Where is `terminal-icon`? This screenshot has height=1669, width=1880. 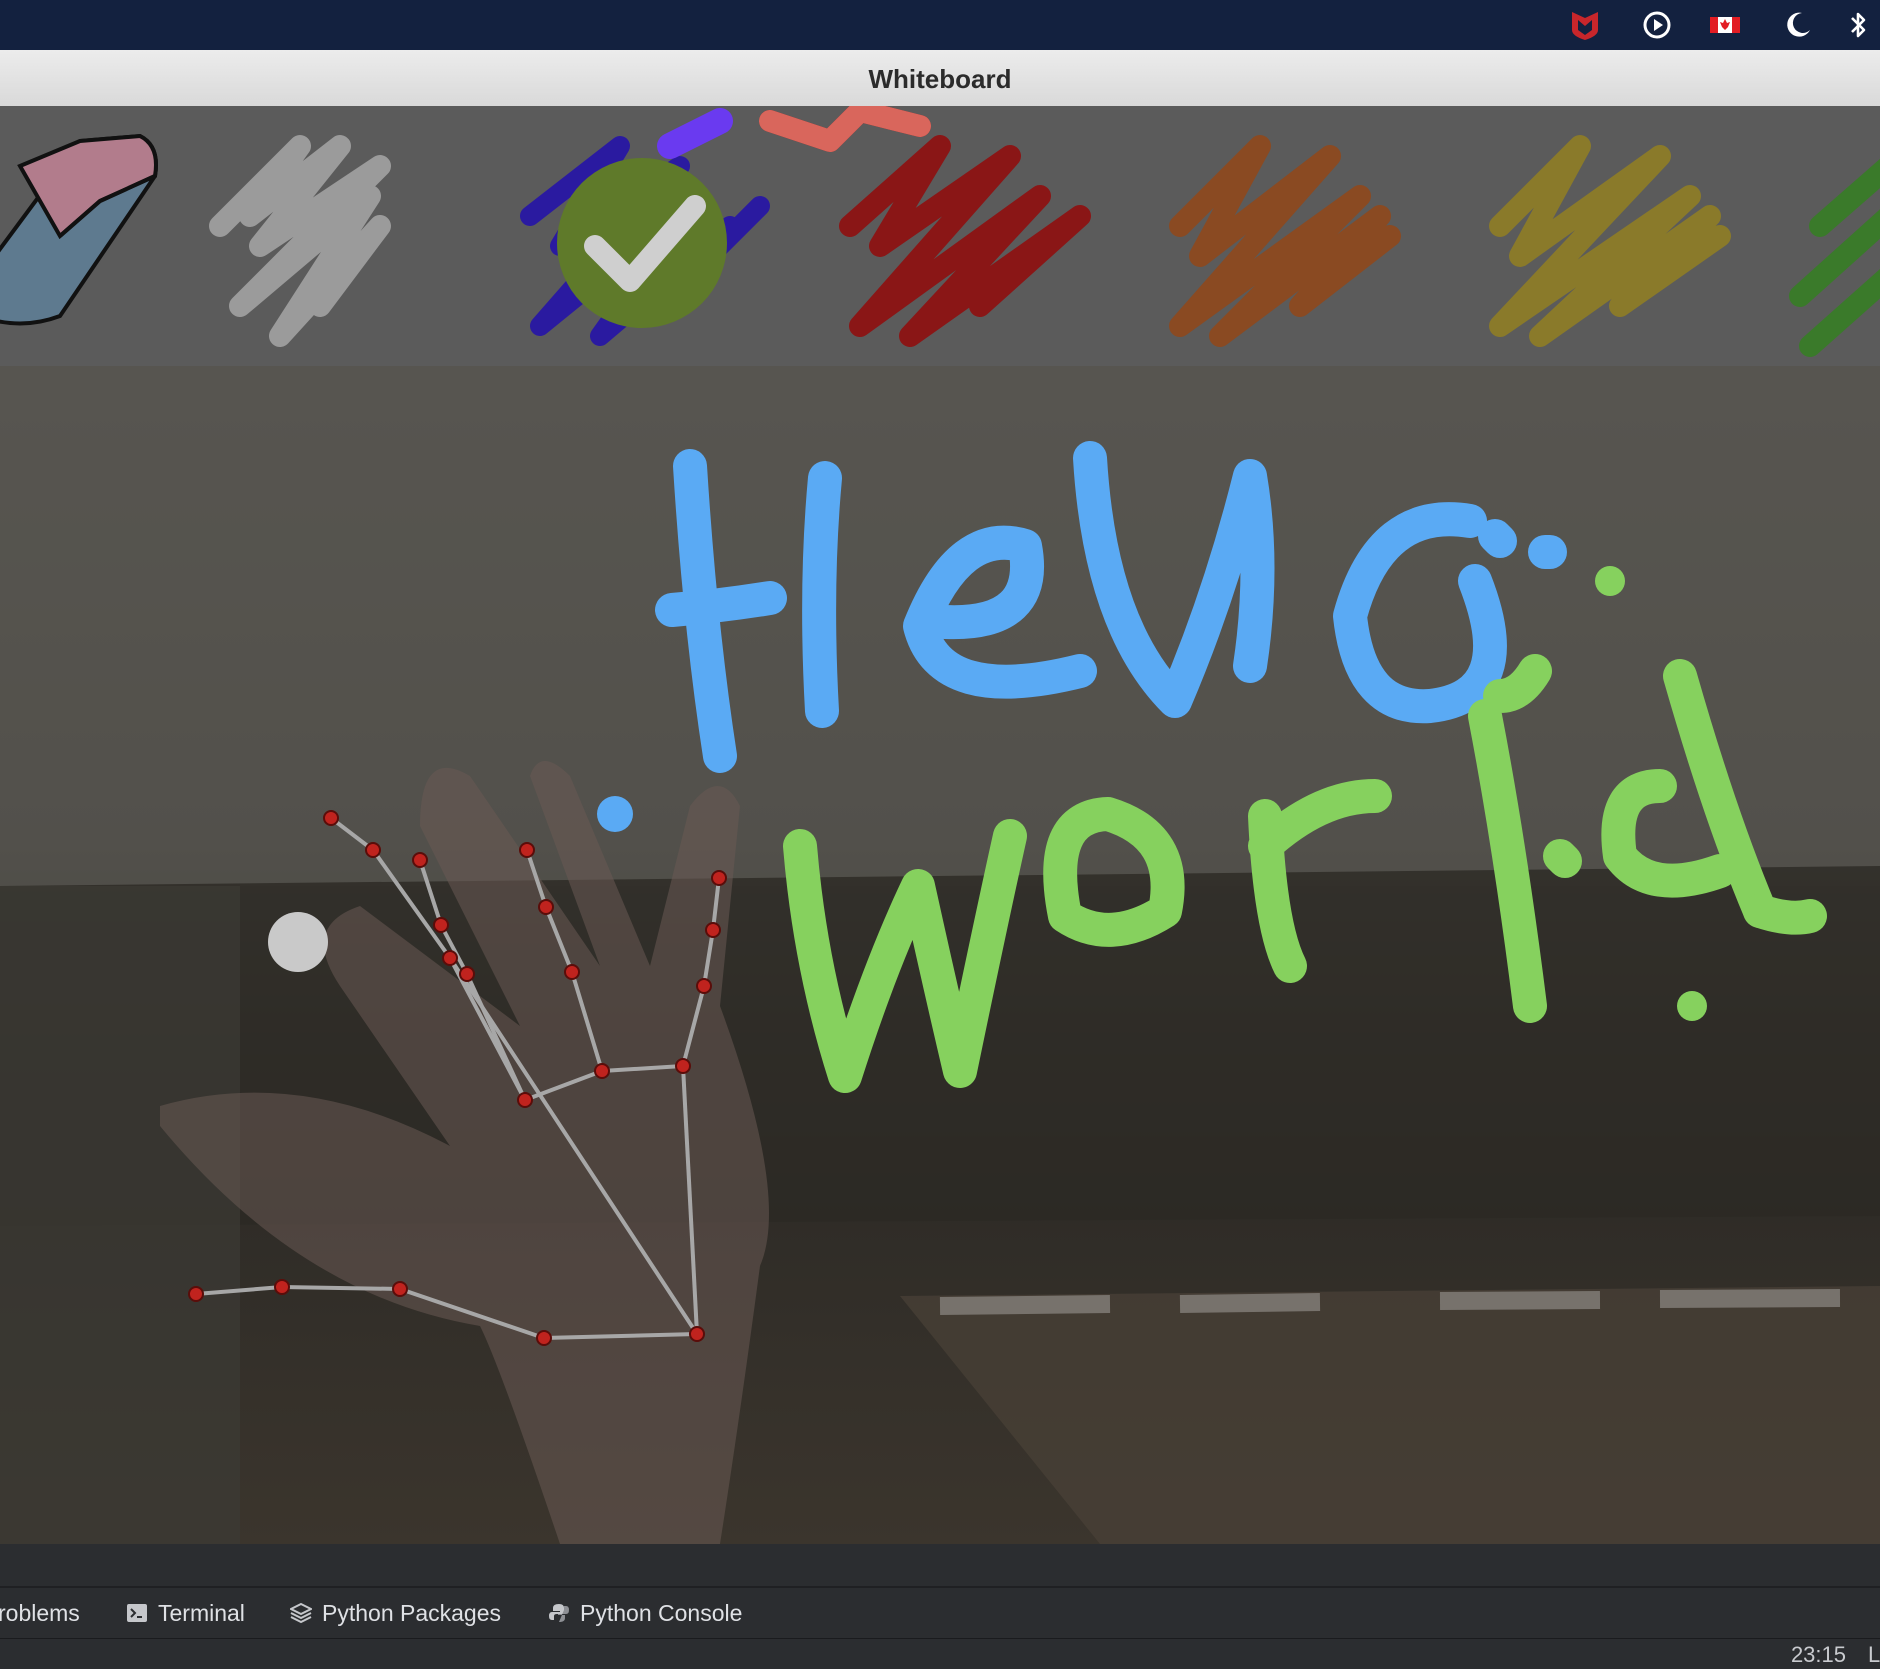 terminal-icon is located at coordinates (137, 1613).